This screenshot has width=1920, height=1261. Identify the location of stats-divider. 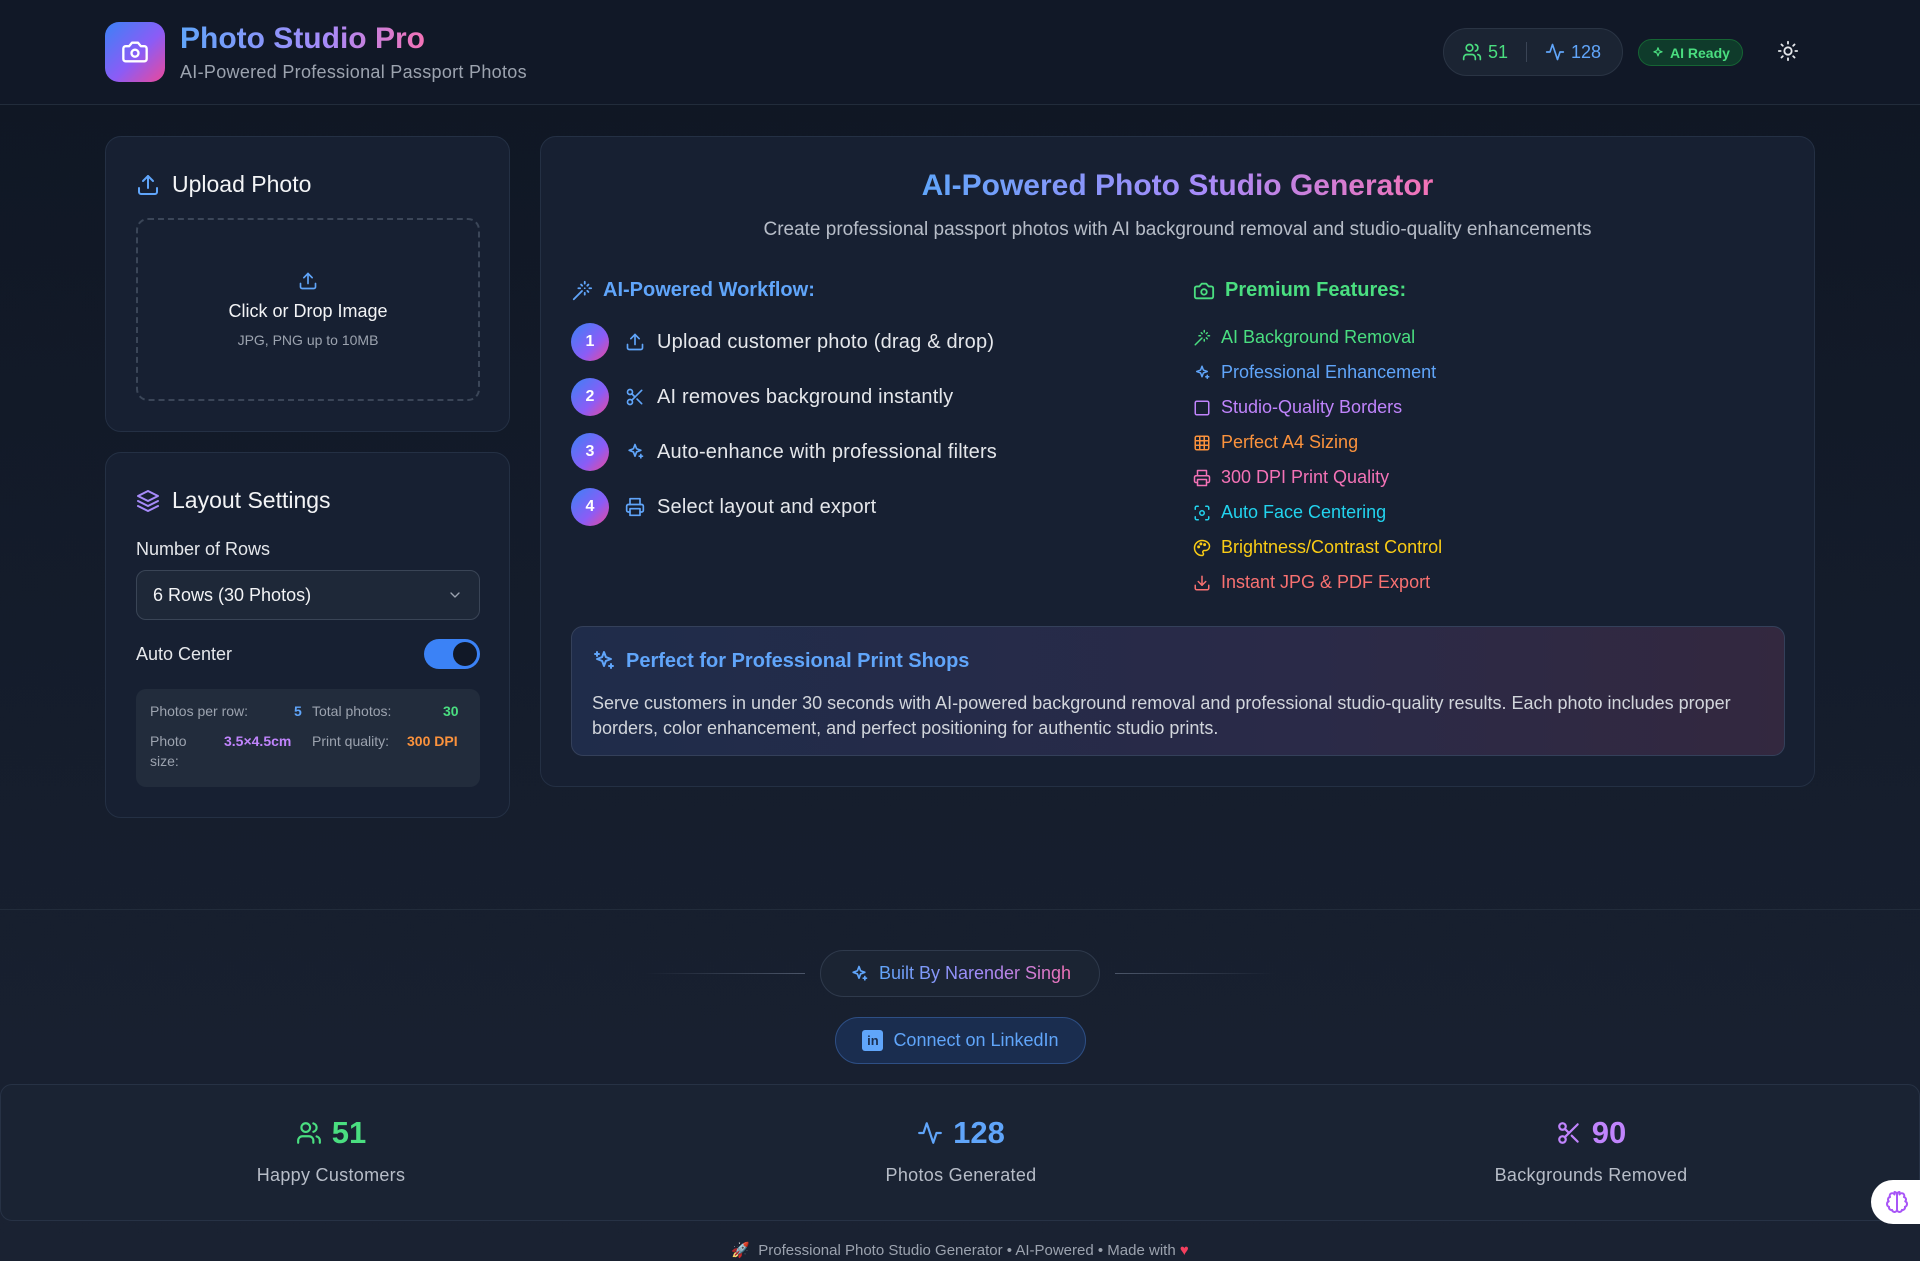
(1527, 52).